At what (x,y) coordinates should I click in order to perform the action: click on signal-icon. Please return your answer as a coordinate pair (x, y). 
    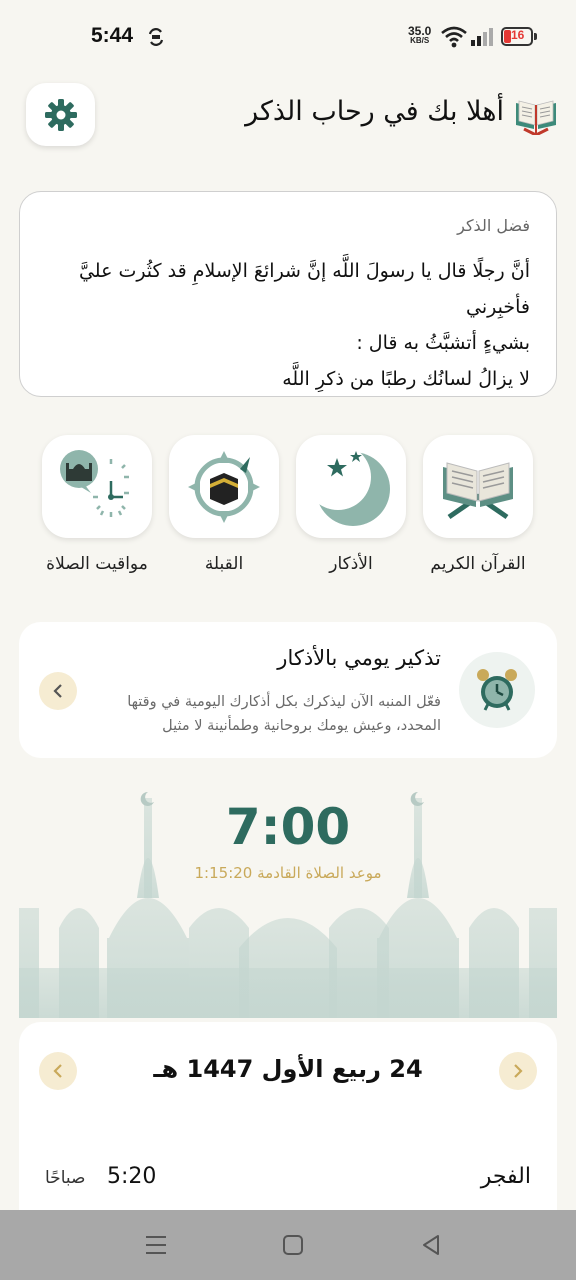
    Looking at the image, I should click on (482, 37).